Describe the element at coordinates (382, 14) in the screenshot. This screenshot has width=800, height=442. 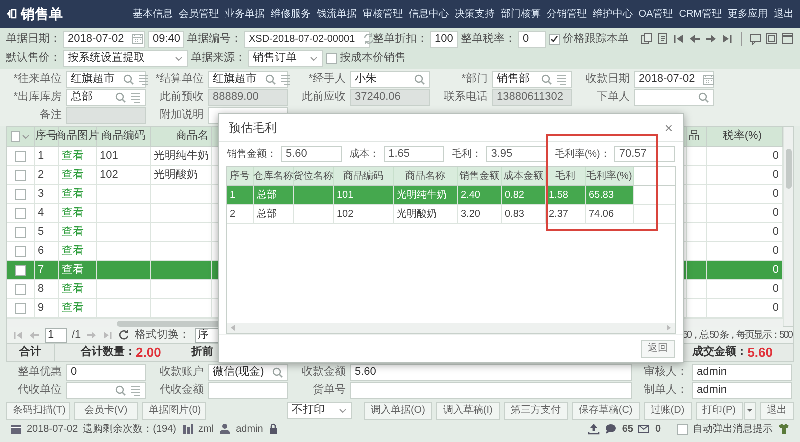
I see `menu-item: 审核管理` at that location.